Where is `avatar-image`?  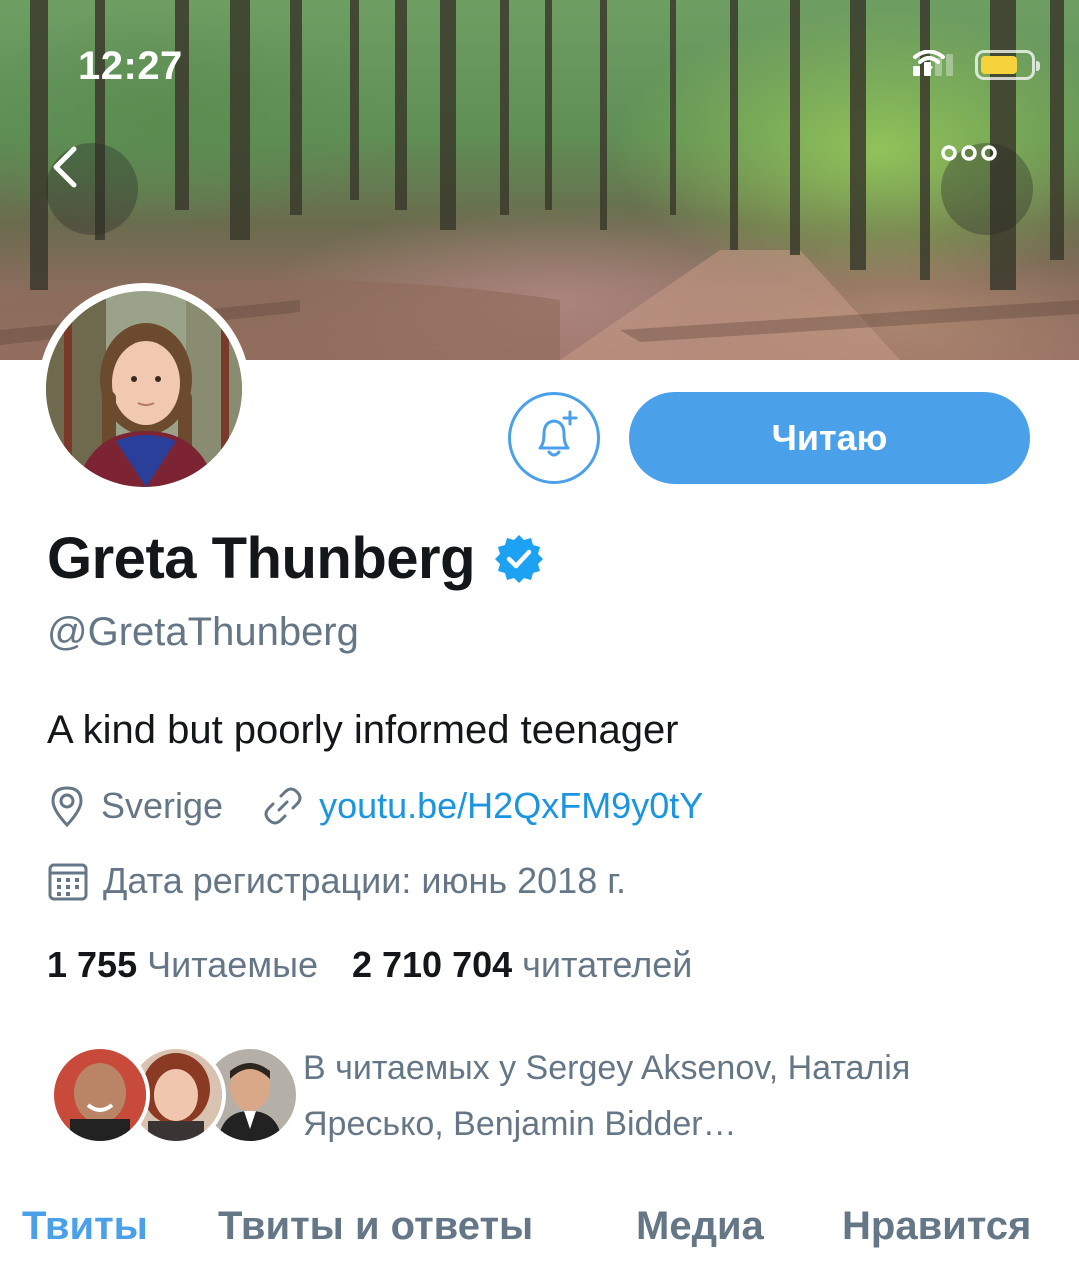
avatar-image is located at coordinates (144, 389).